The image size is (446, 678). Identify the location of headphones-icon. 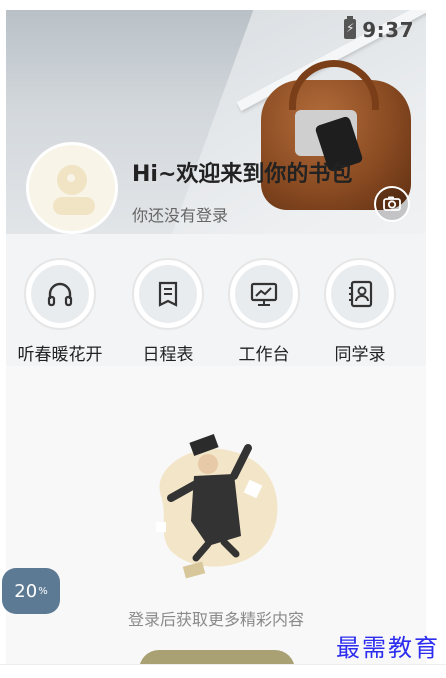
(60, 294).